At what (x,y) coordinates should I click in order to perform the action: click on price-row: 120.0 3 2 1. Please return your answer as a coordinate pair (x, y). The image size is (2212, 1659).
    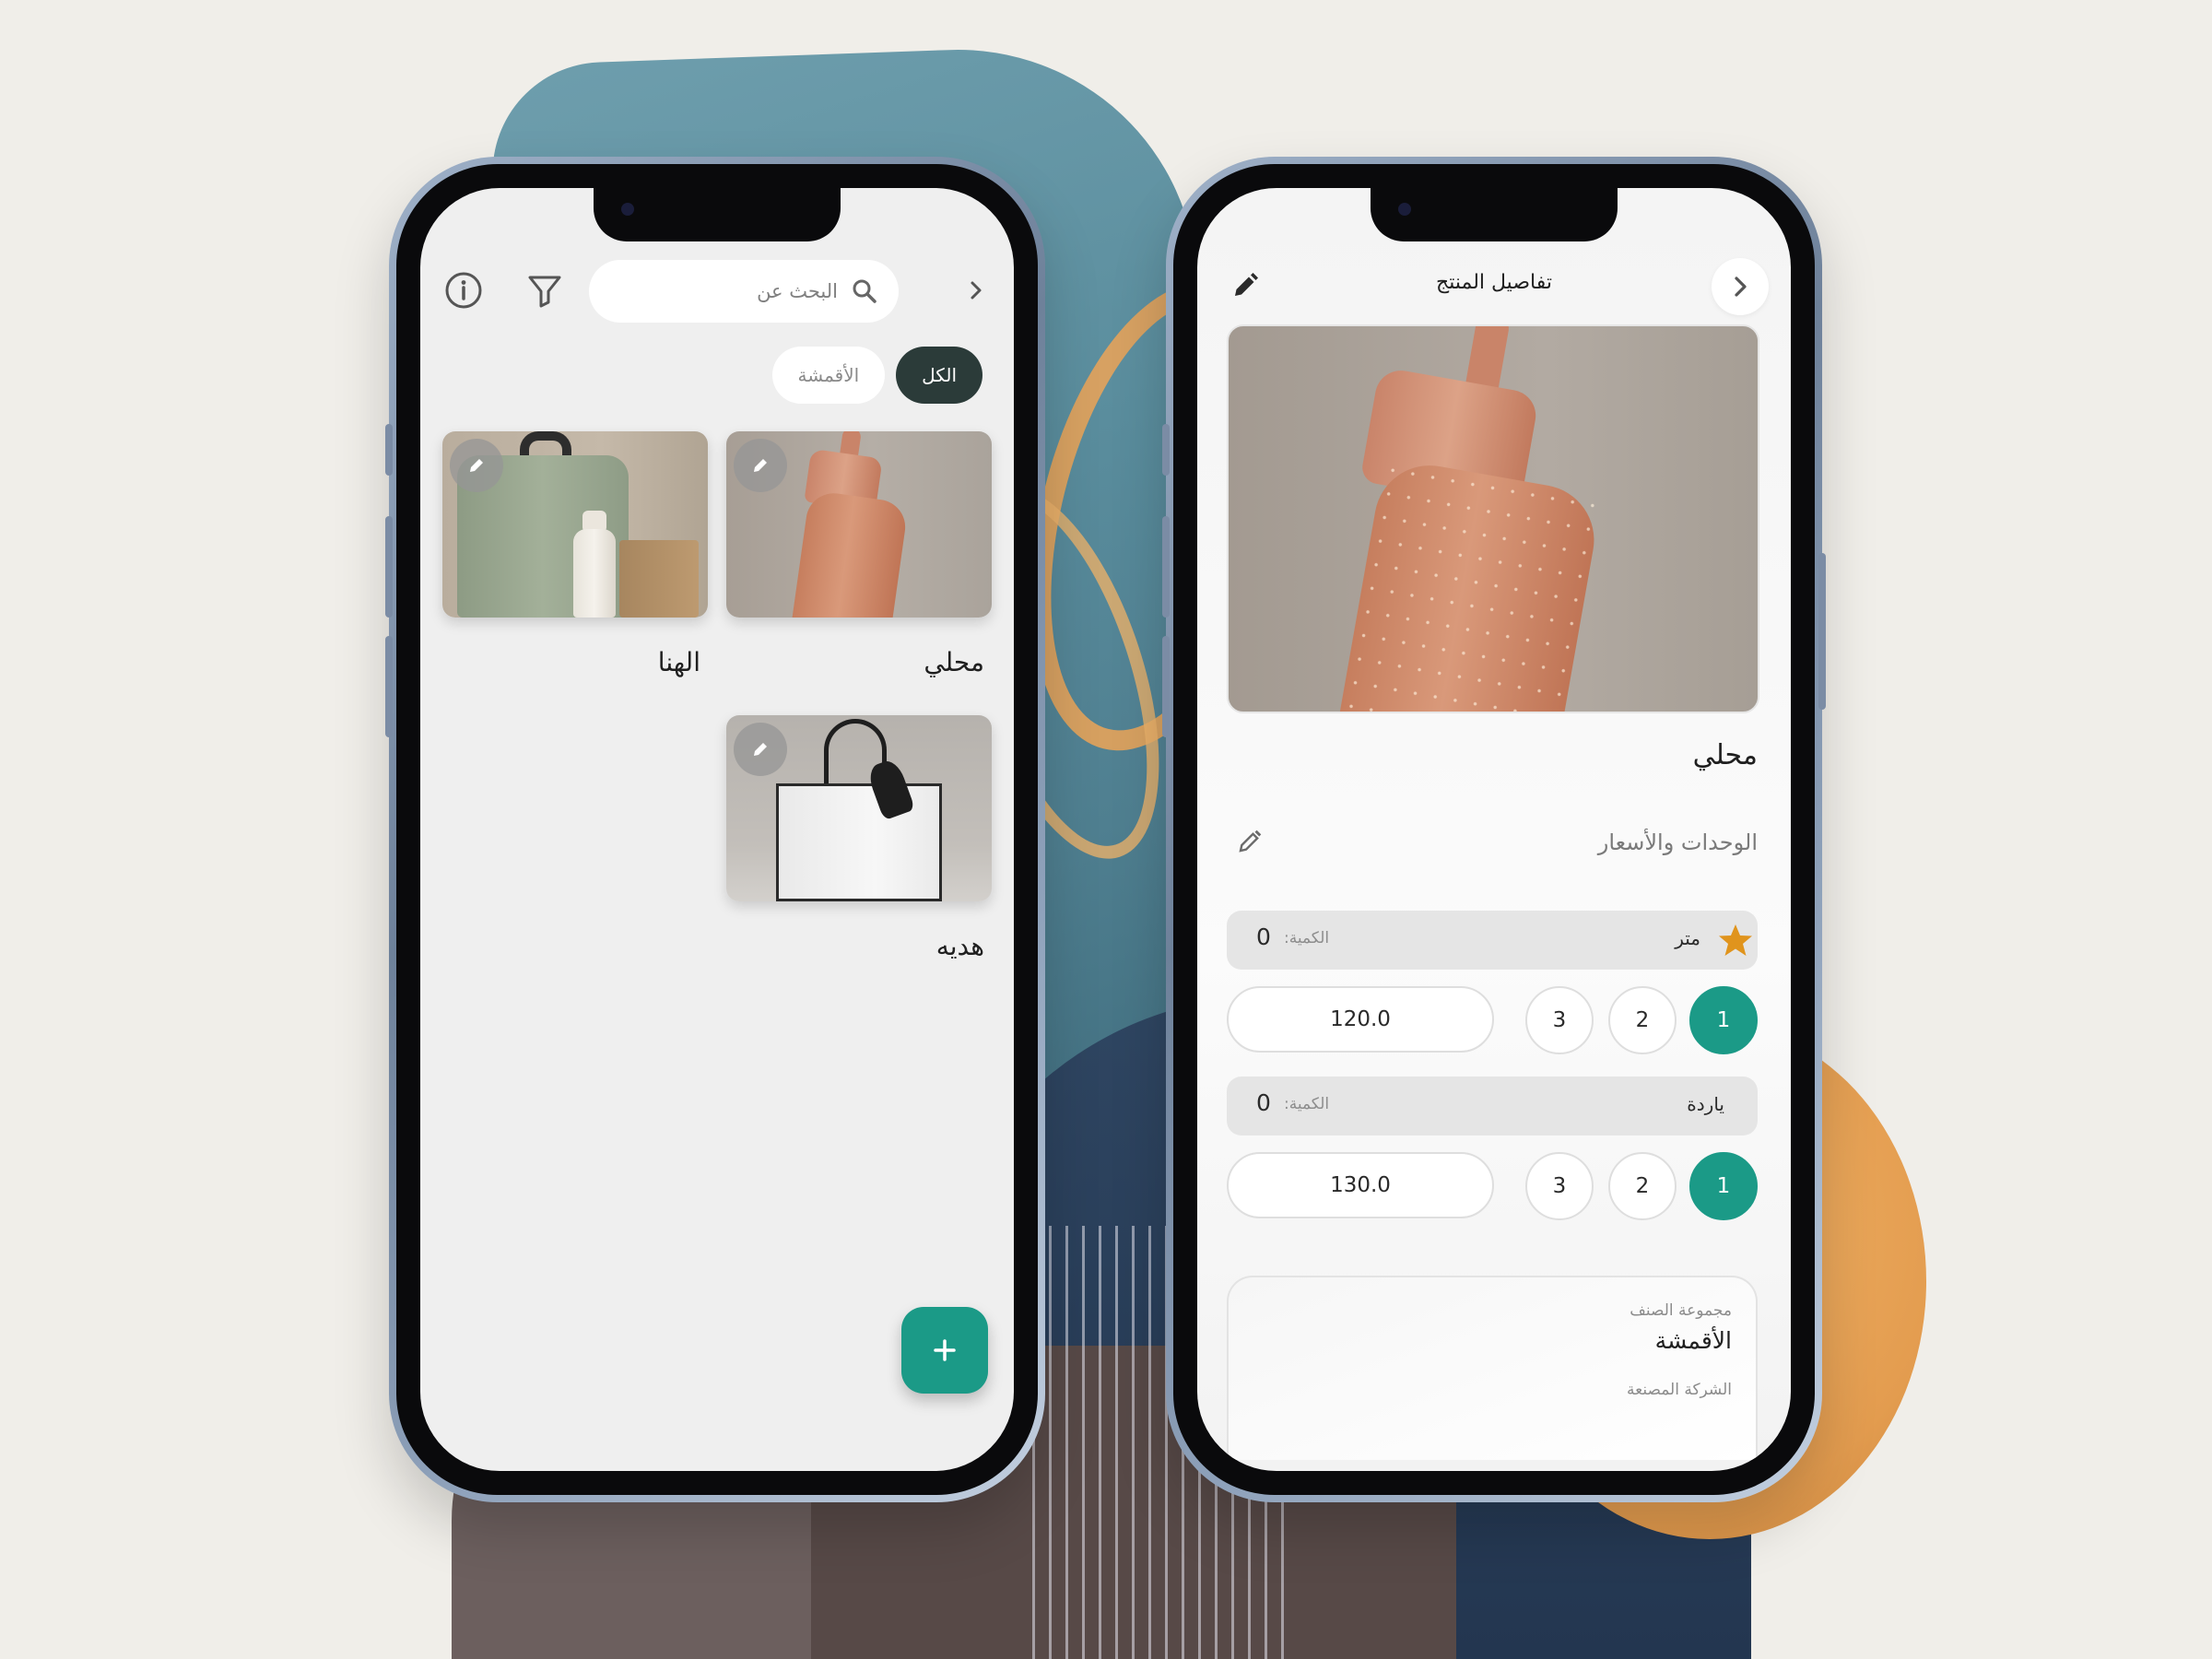
    Looking at the image, I should click on (1492, 1021).